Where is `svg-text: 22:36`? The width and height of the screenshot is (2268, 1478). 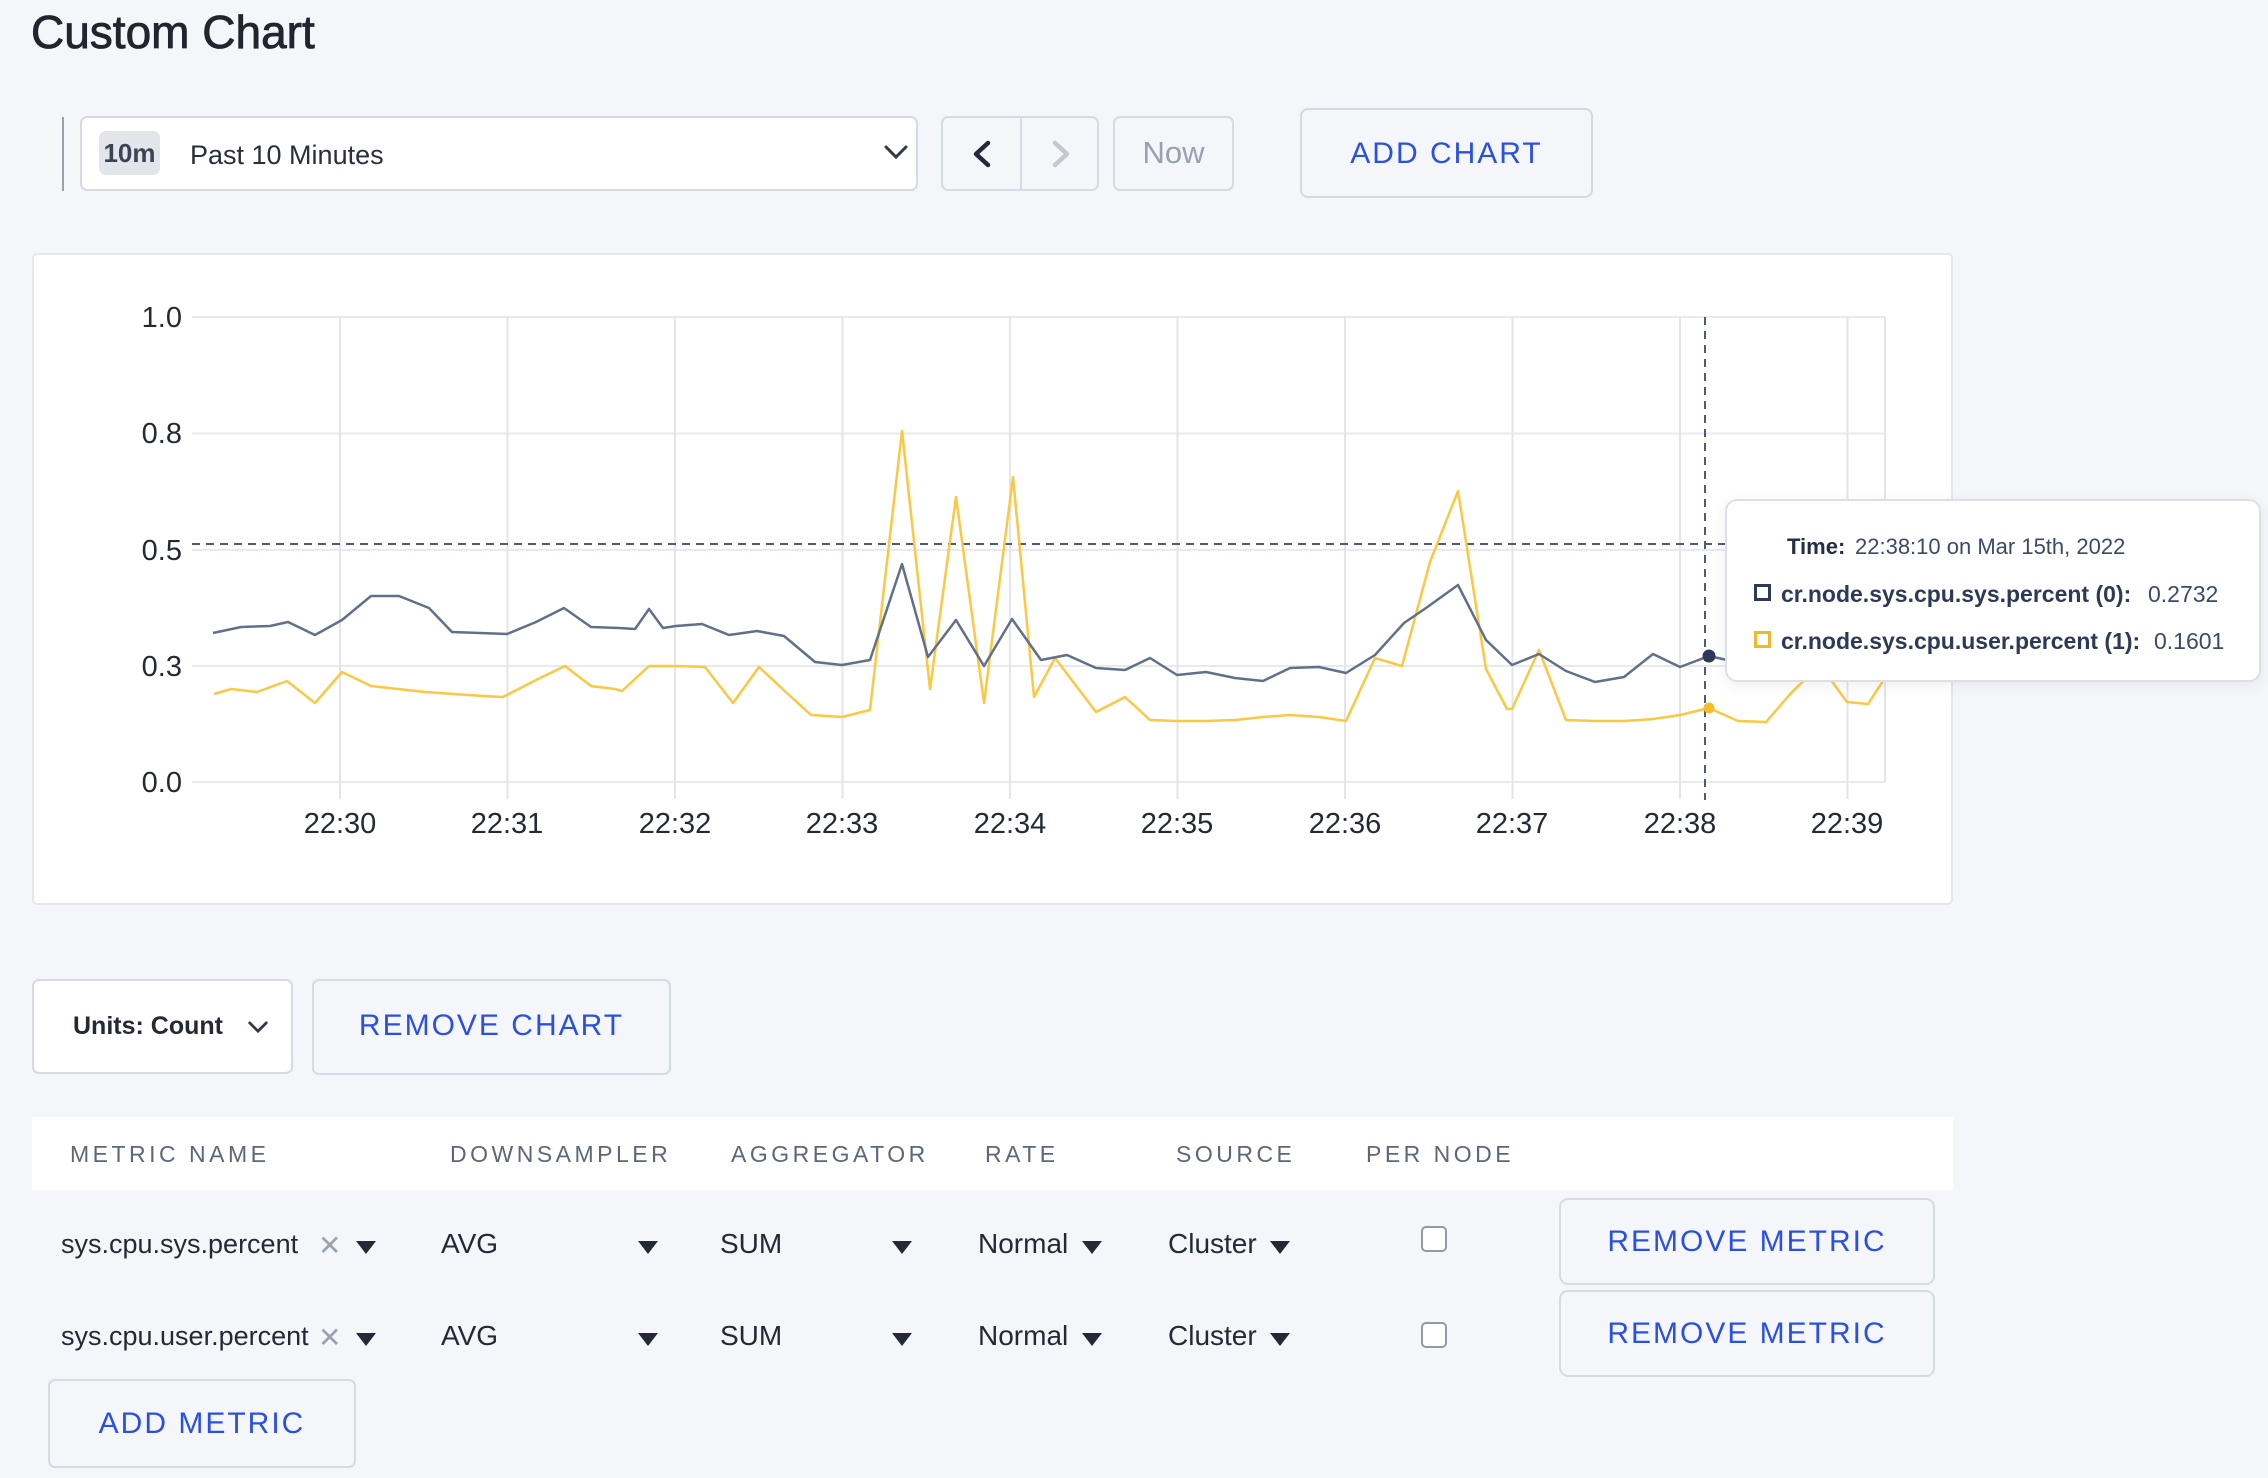
svg-text: 22:36 is located at coordinates (1345, 824).